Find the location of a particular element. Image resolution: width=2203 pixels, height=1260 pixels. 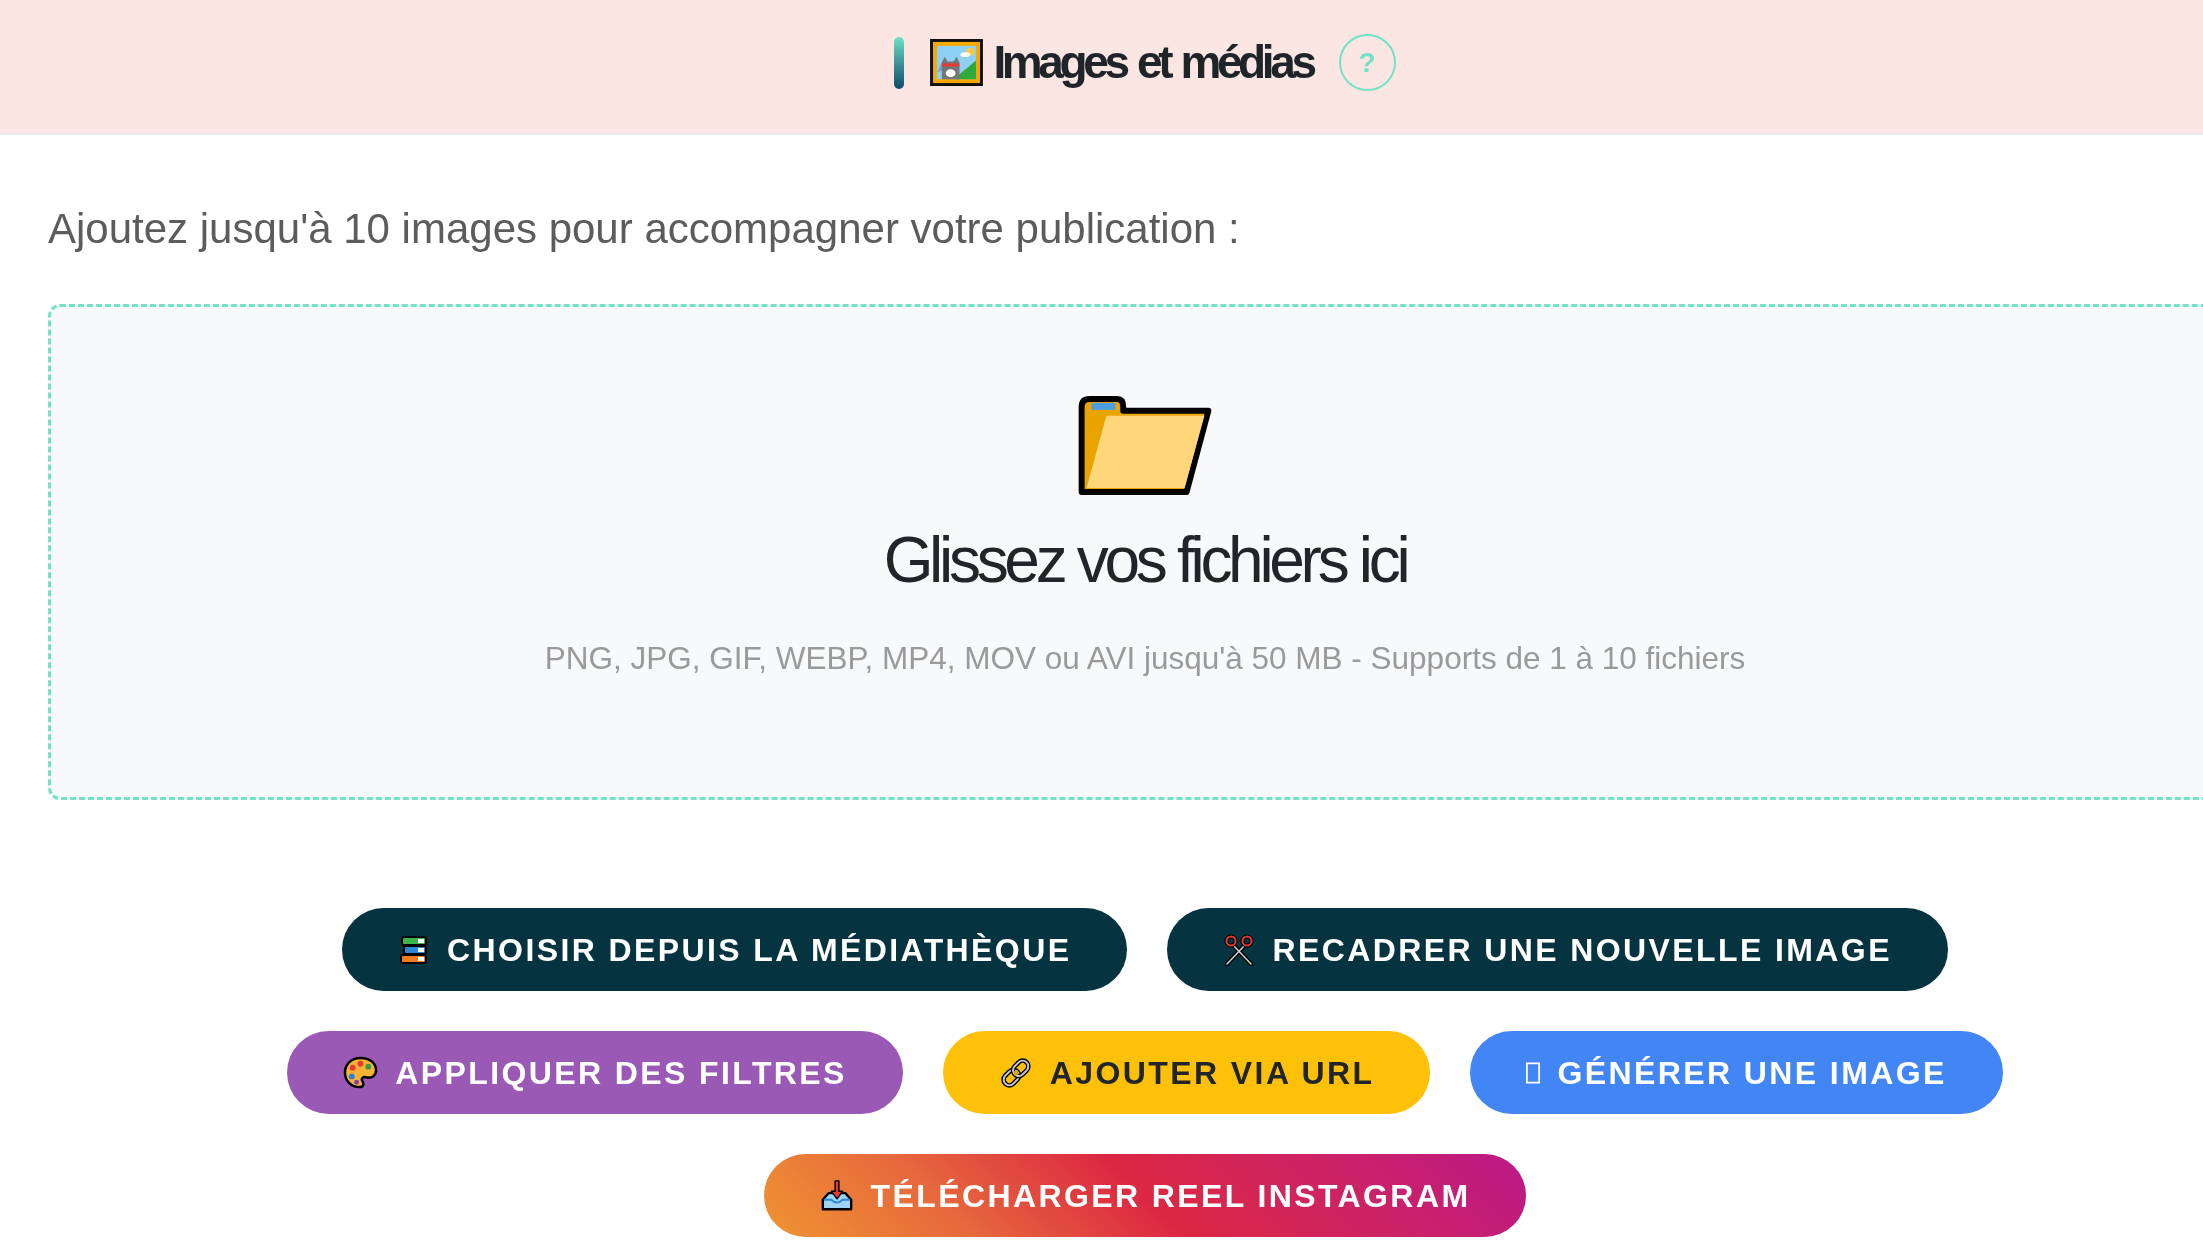

folder-icon is located at coordinates (1145, 446).